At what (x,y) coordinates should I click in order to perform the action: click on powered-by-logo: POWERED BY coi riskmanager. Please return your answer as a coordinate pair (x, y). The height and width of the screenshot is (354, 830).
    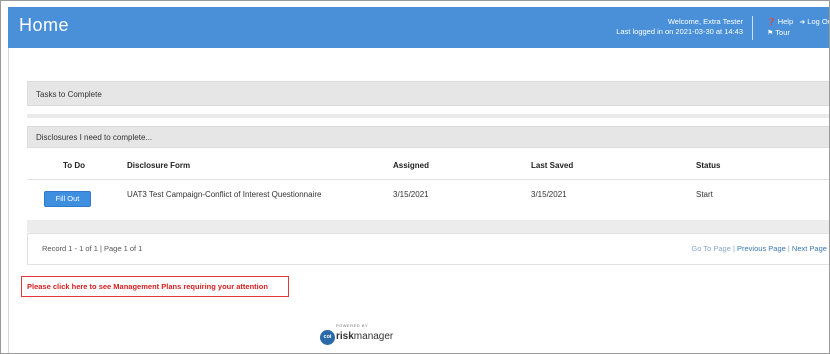
    Looking at the image, I should click on (357, 337).